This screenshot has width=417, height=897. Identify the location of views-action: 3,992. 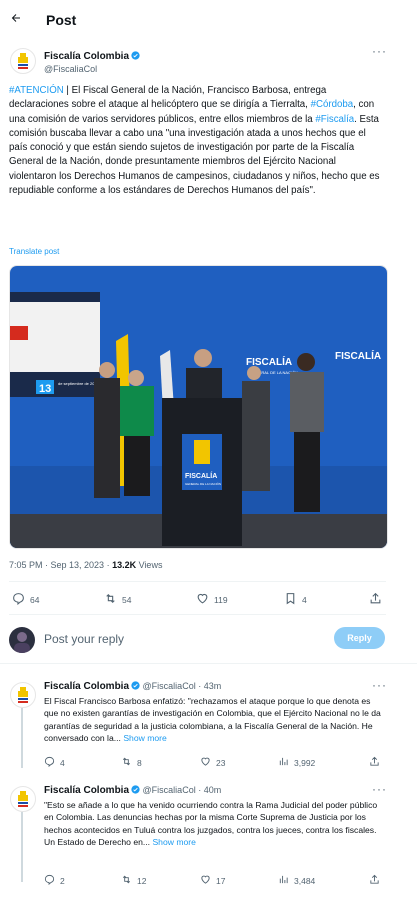
(296, 762).